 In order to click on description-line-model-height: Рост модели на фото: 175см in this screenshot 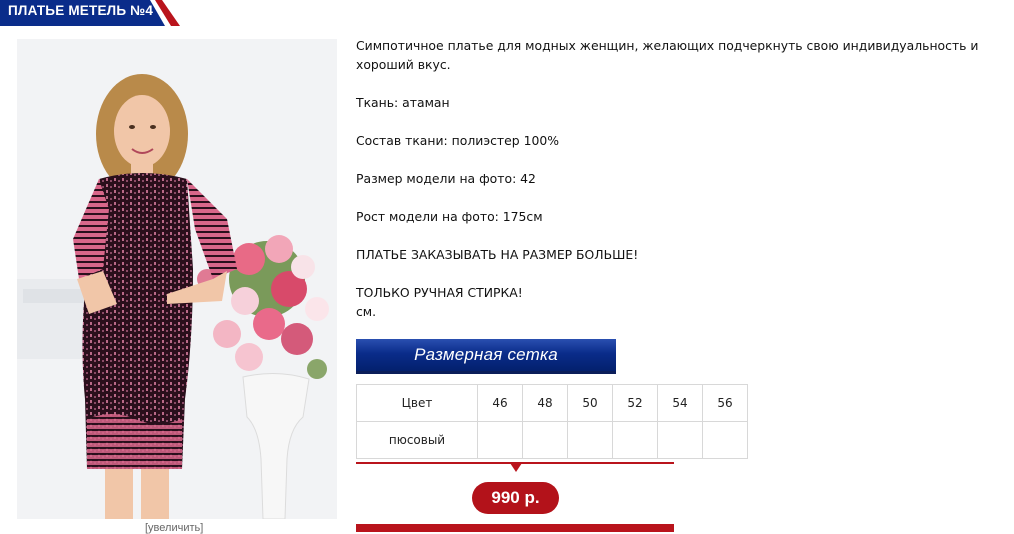, I will do `click(449, 216)`.